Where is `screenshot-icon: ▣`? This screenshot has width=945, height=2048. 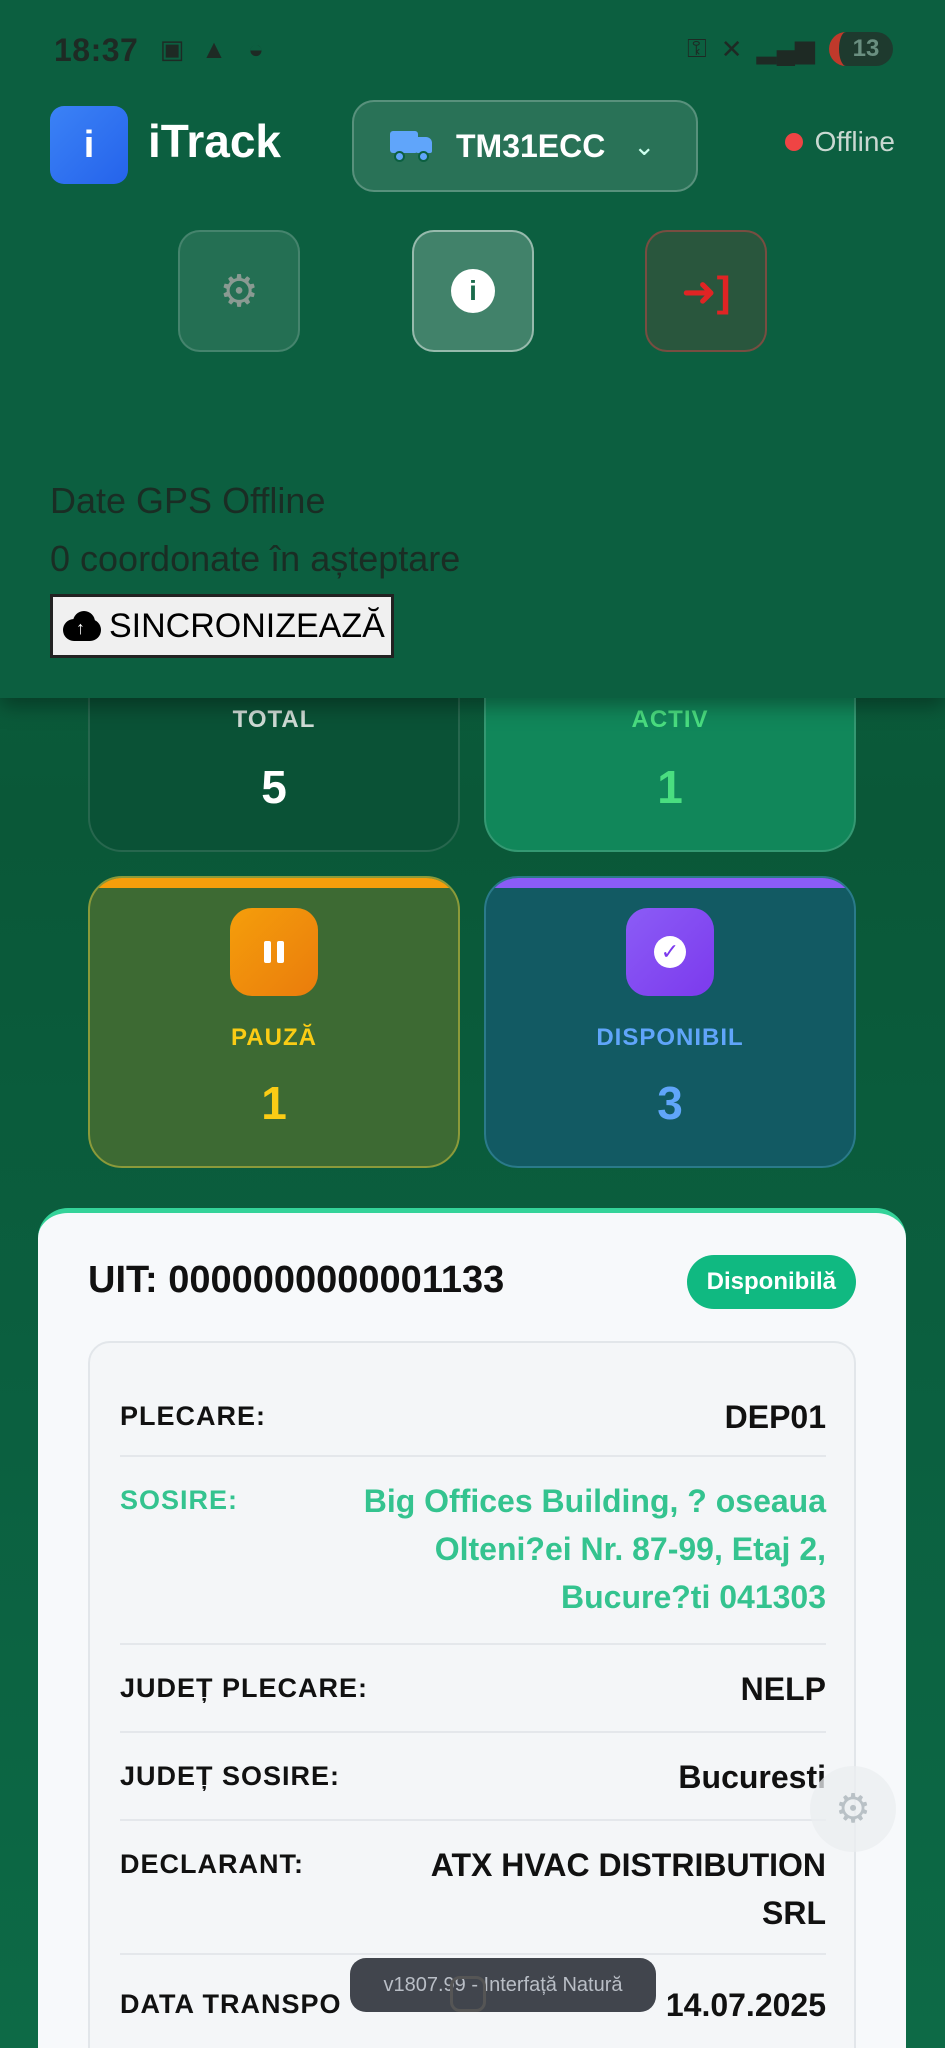
screenshot-icon: ▣ is located at coordinates (172, 49).